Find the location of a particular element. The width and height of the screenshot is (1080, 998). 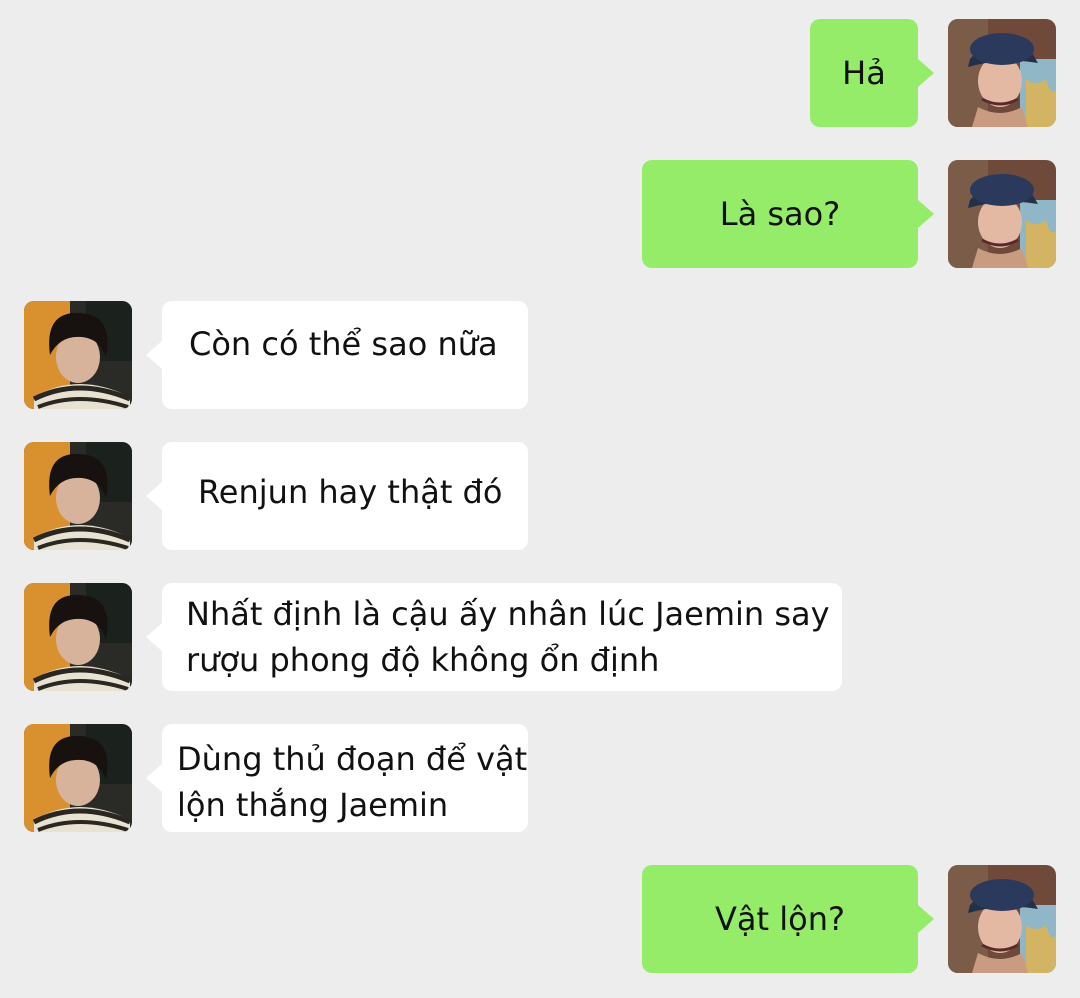

message-bubble: Vật lộn? is located at coordinates (788, 919).